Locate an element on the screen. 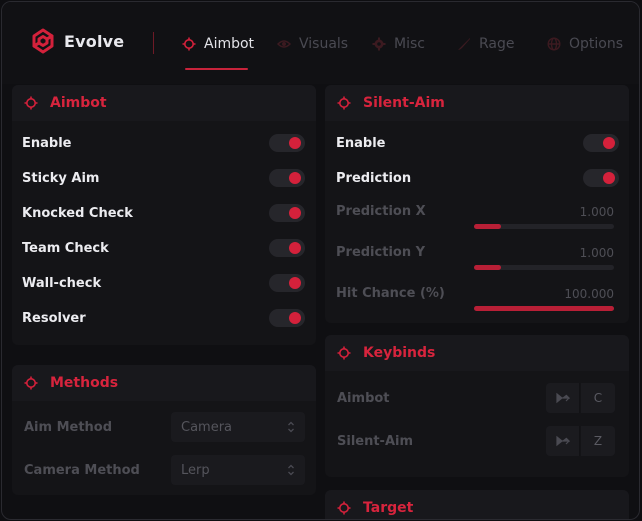  sticky-aim-toggle is located at coordinates (287, 178).